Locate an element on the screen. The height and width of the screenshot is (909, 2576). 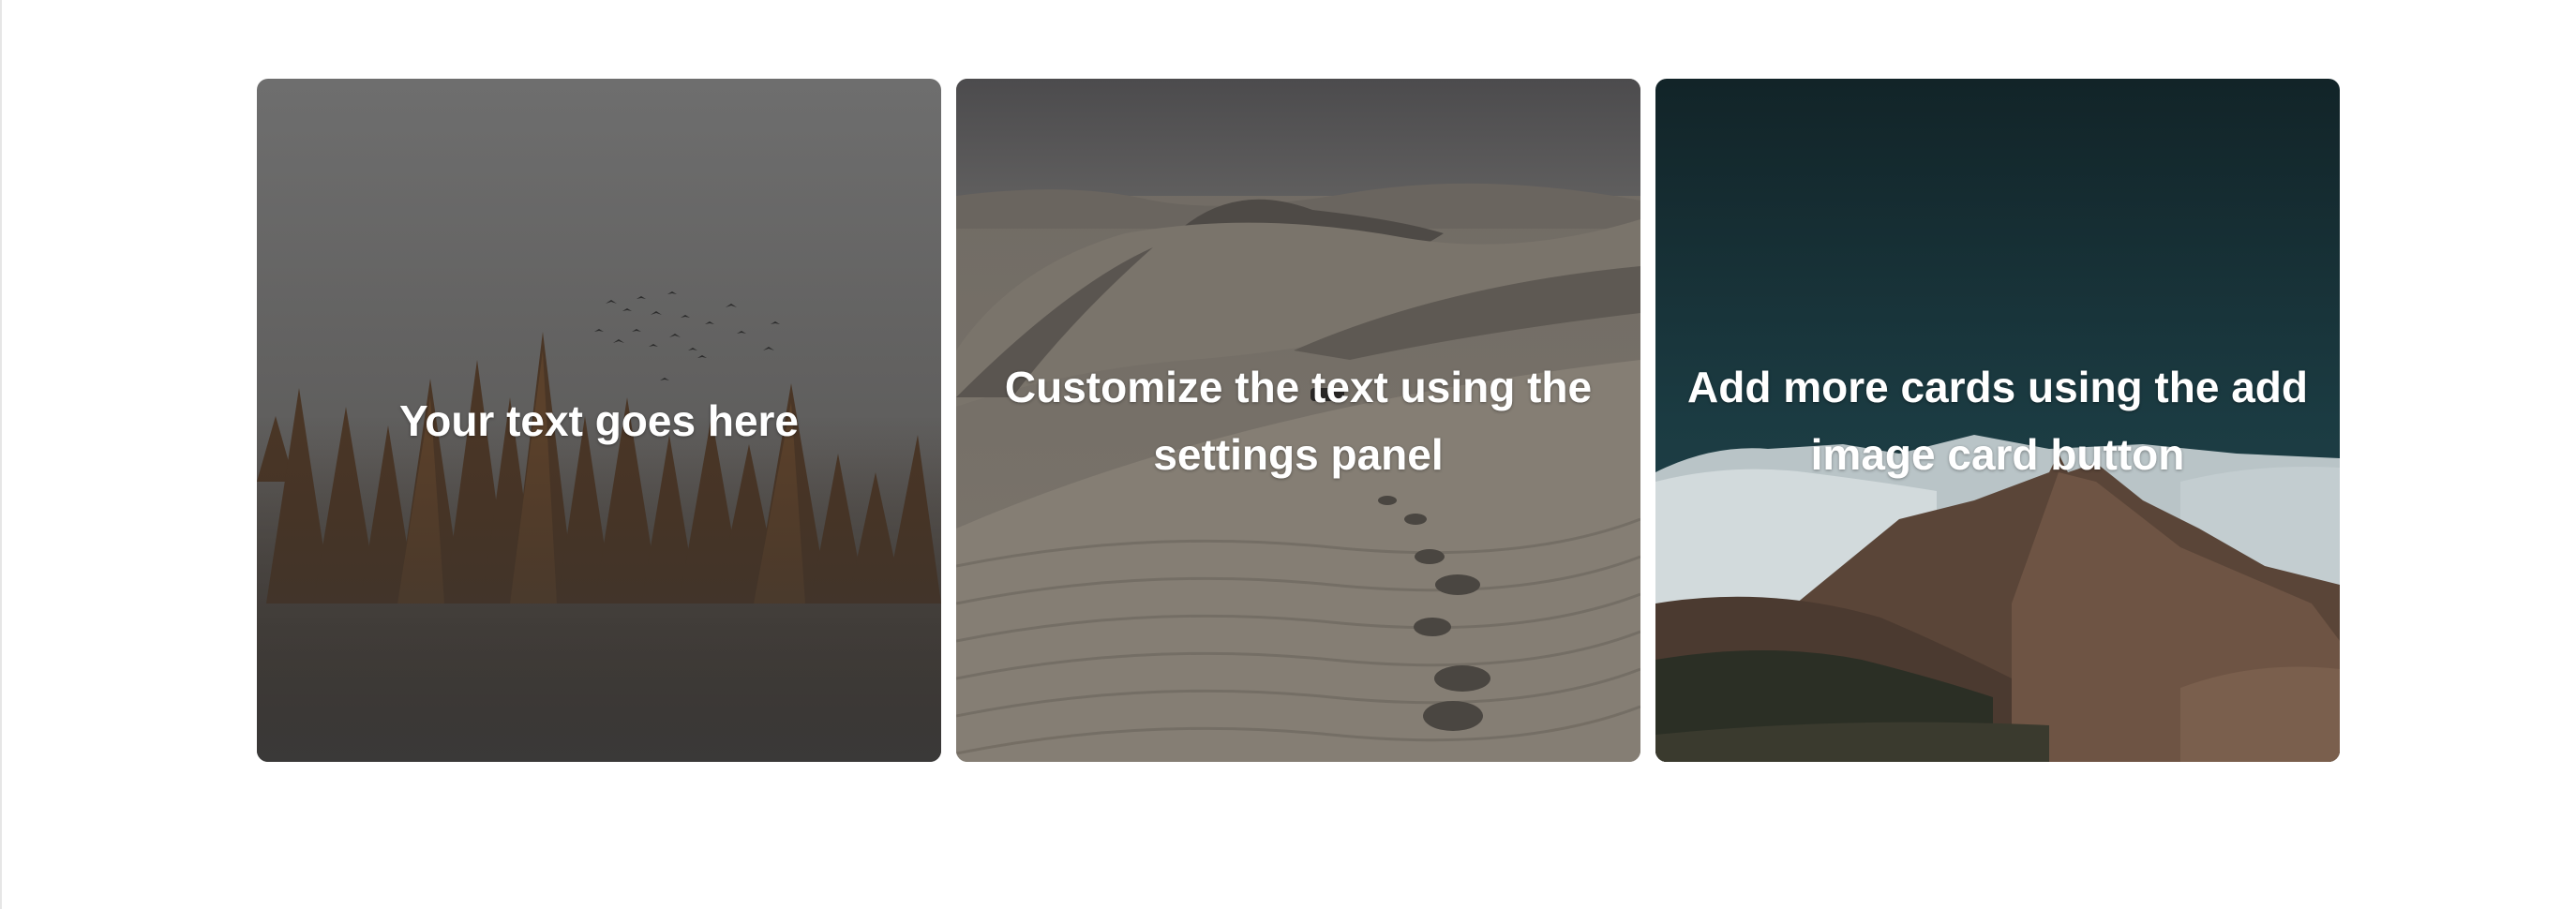
page-left-border is located at coordinates (1, 455).